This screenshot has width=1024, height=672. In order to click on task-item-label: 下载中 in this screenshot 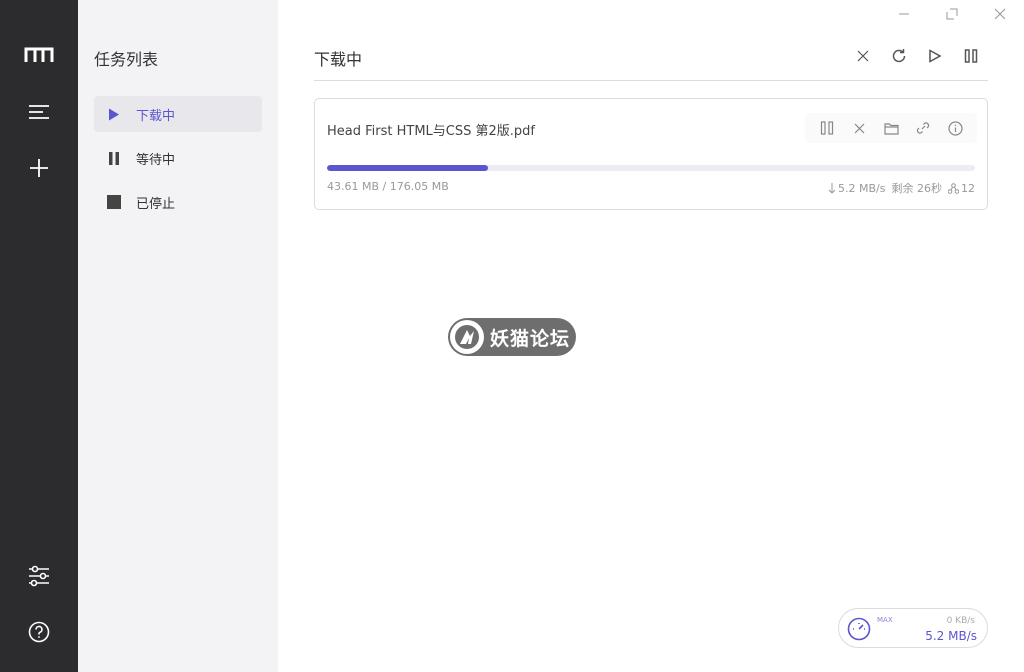, I will do `click(156, 116)`.